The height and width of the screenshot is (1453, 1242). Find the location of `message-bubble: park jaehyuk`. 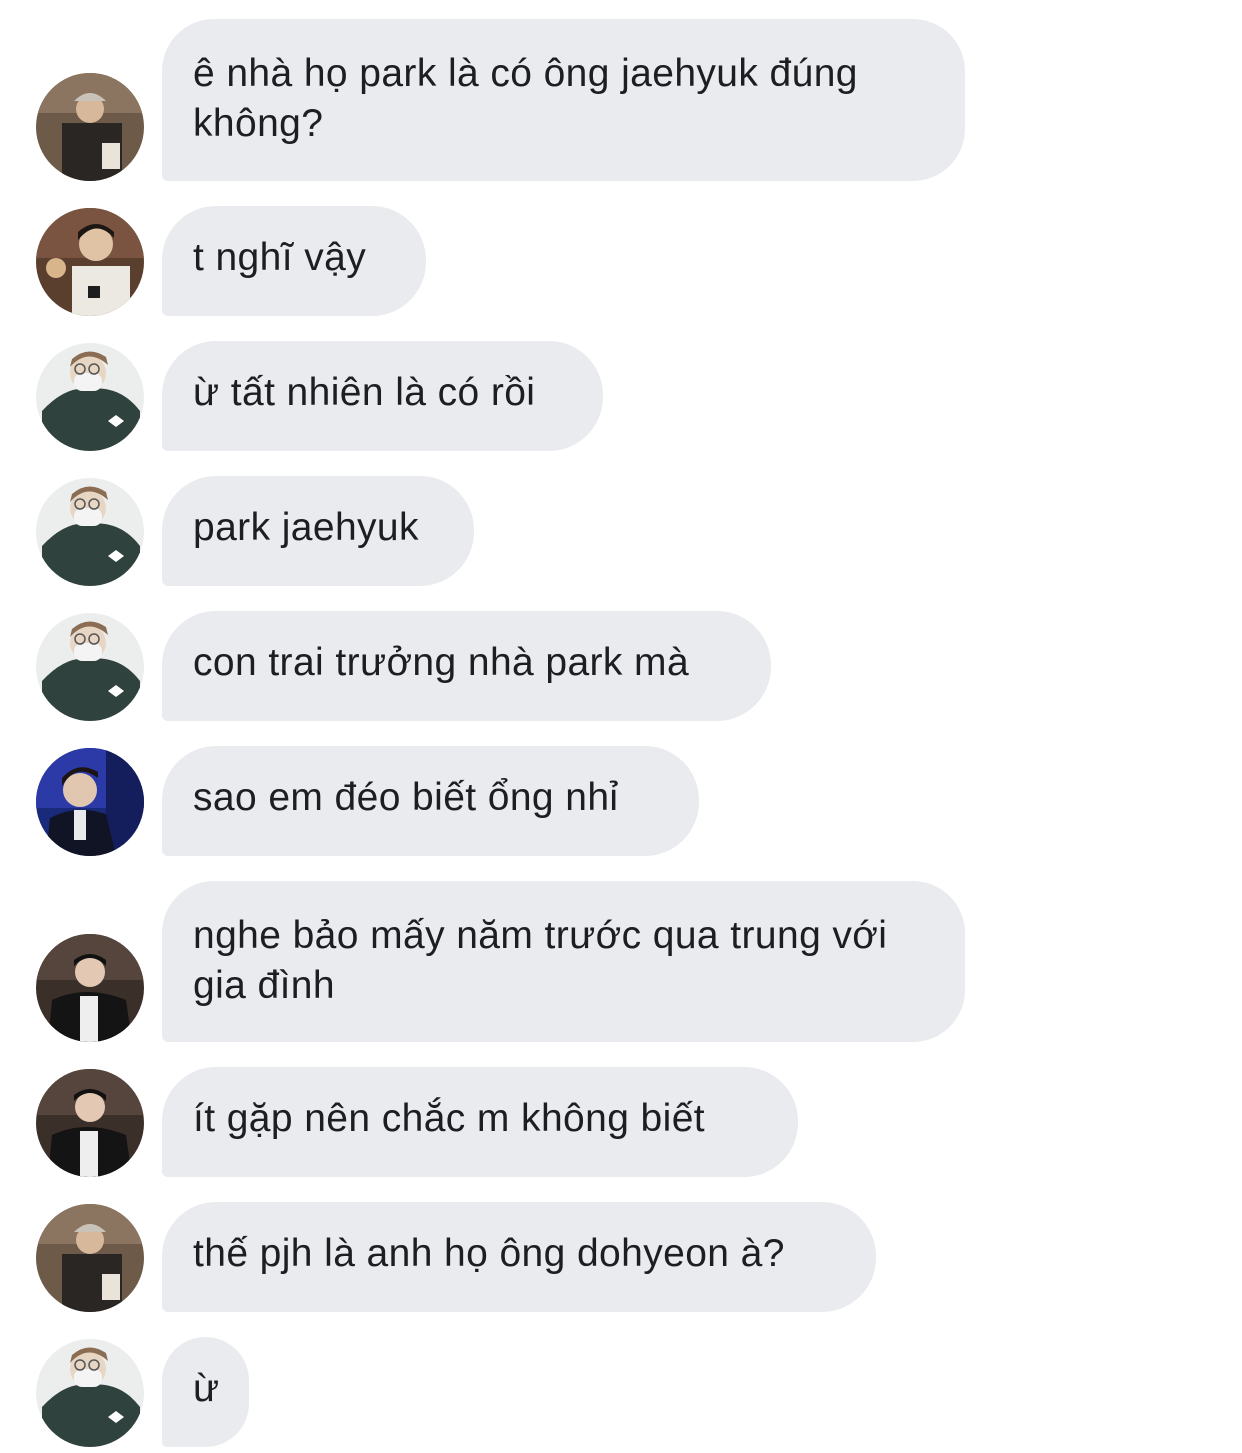

message-bubble: park jaehyuk is located at coordinates (318, 531).